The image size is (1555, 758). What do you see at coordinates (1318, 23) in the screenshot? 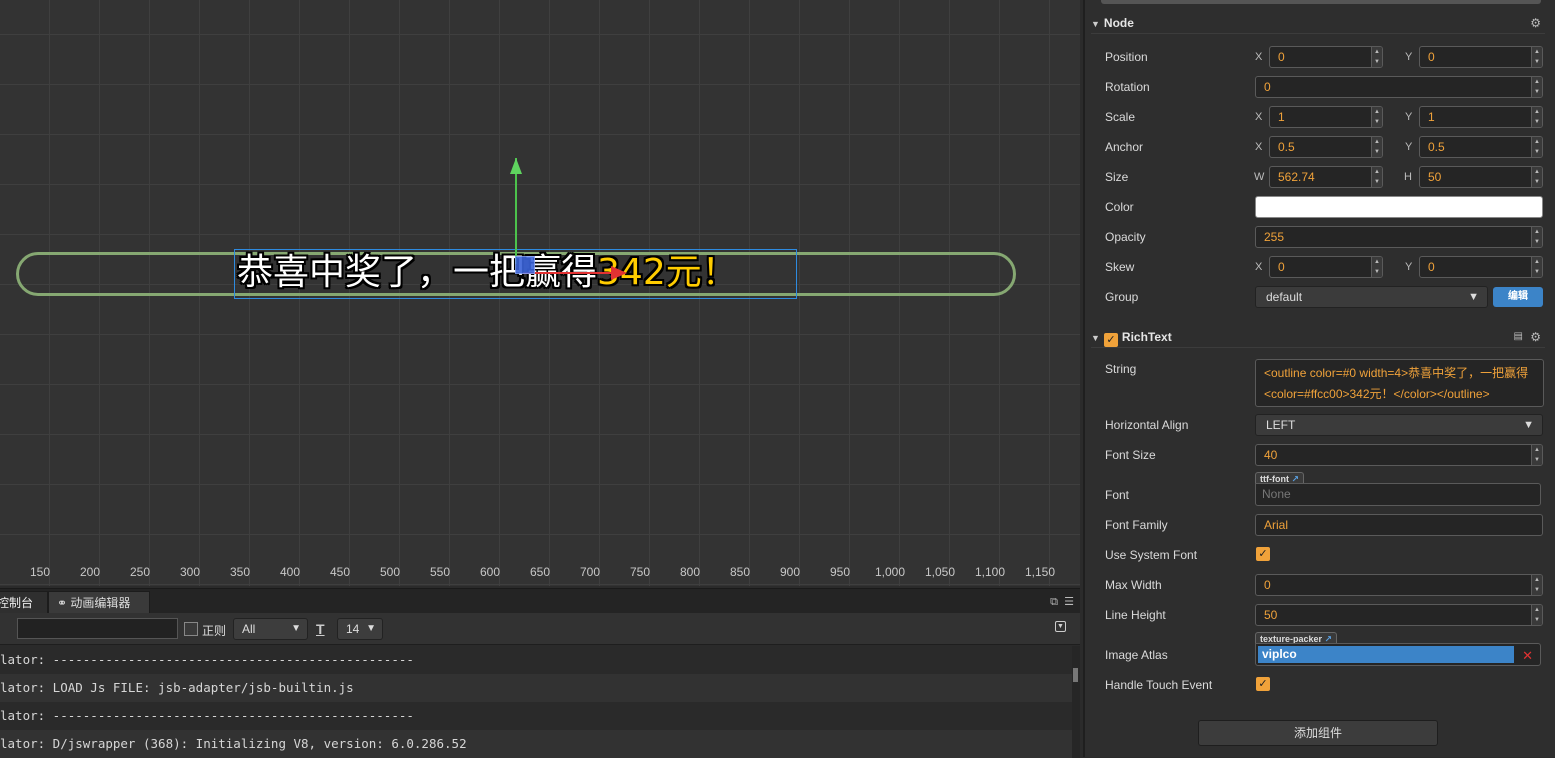
I see `node-section-header: ▼ Node ⚙` at bounding box center [1318, 23].